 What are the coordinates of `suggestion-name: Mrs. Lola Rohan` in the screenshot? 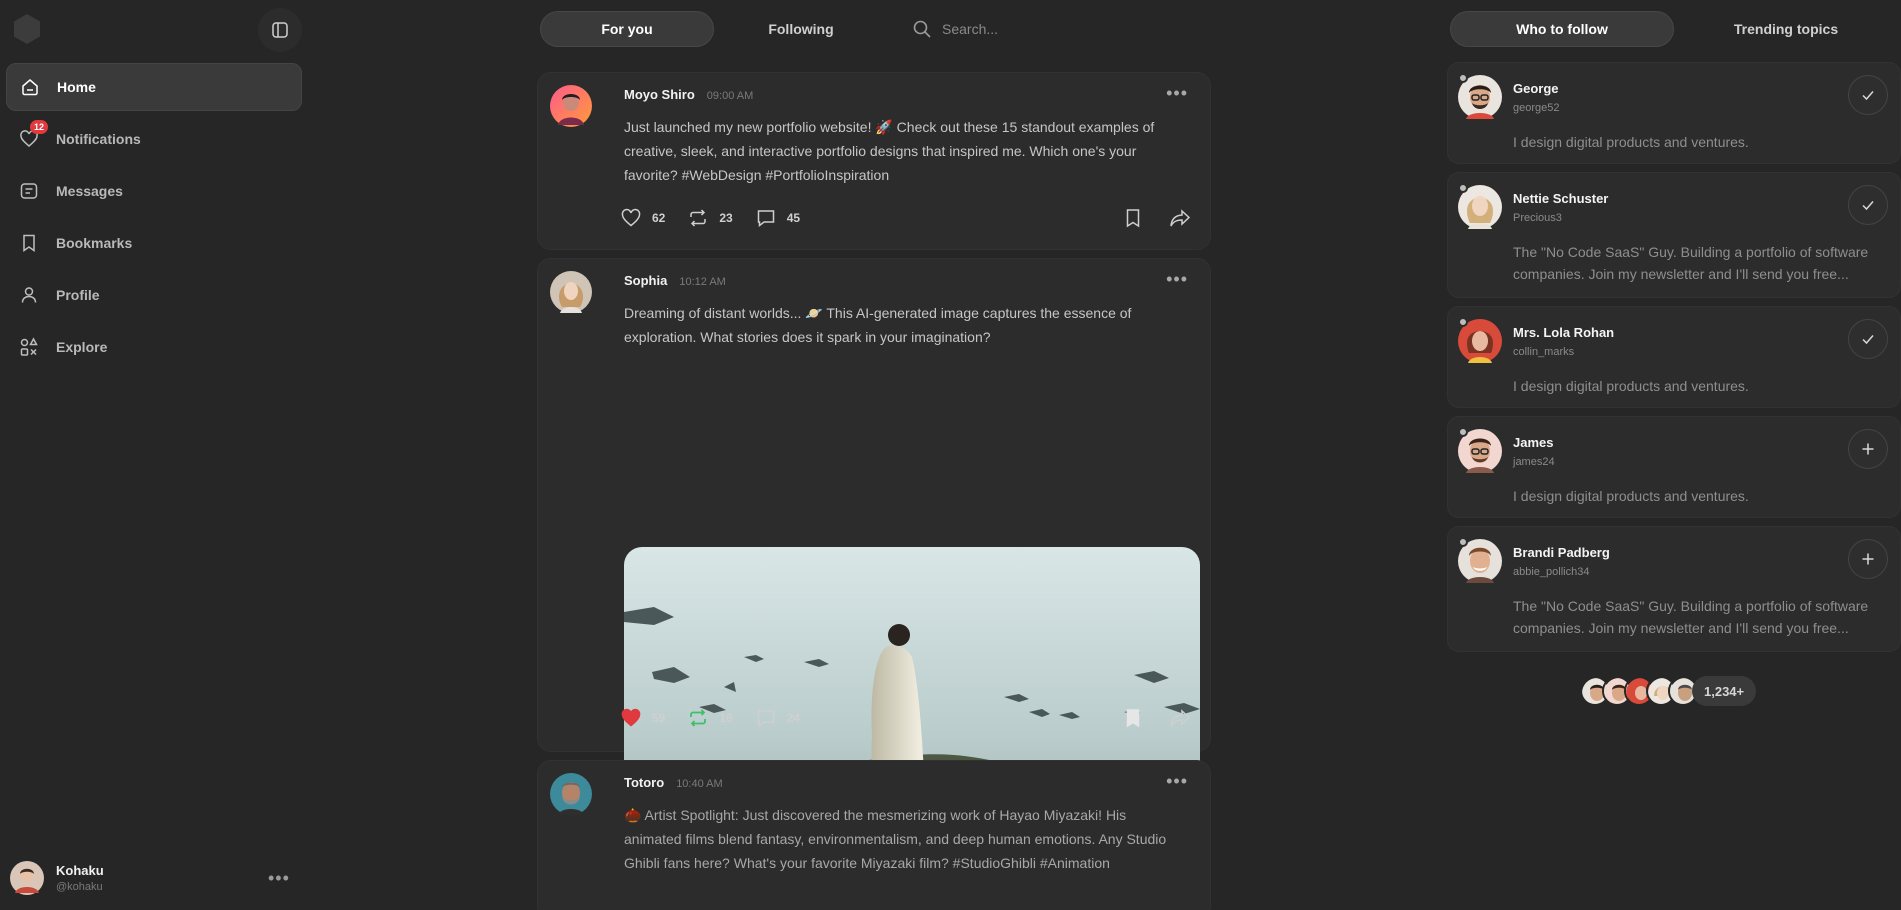 It's located at (1563, 332).